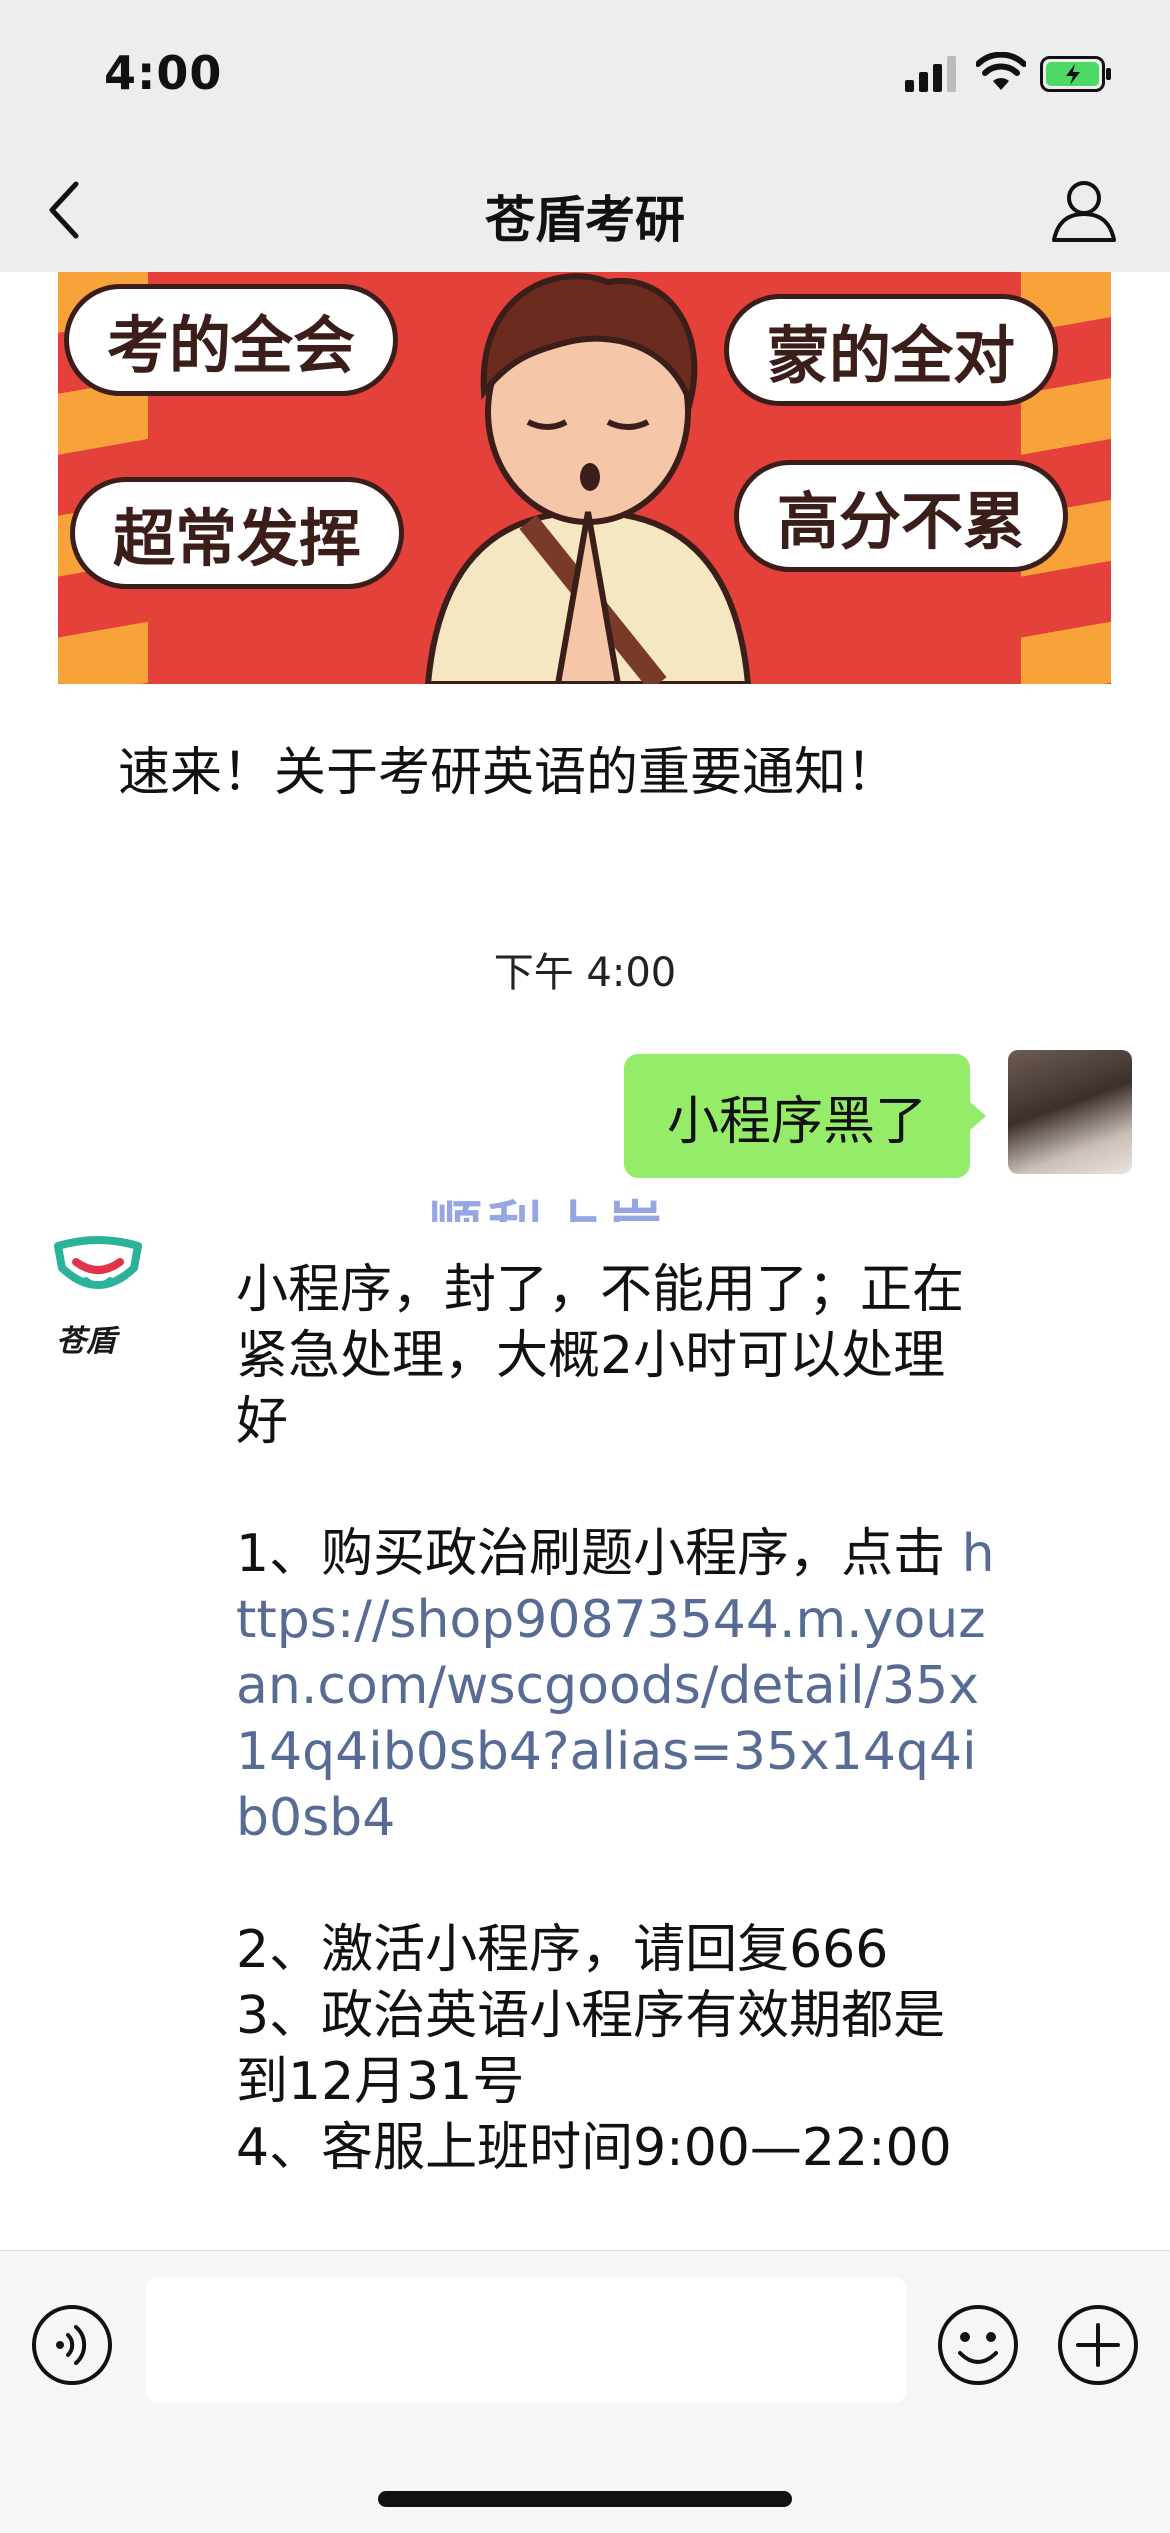  Describe the element at coordinates (1098, 2345) in the screenshot. I see `plus-icon` at that location.